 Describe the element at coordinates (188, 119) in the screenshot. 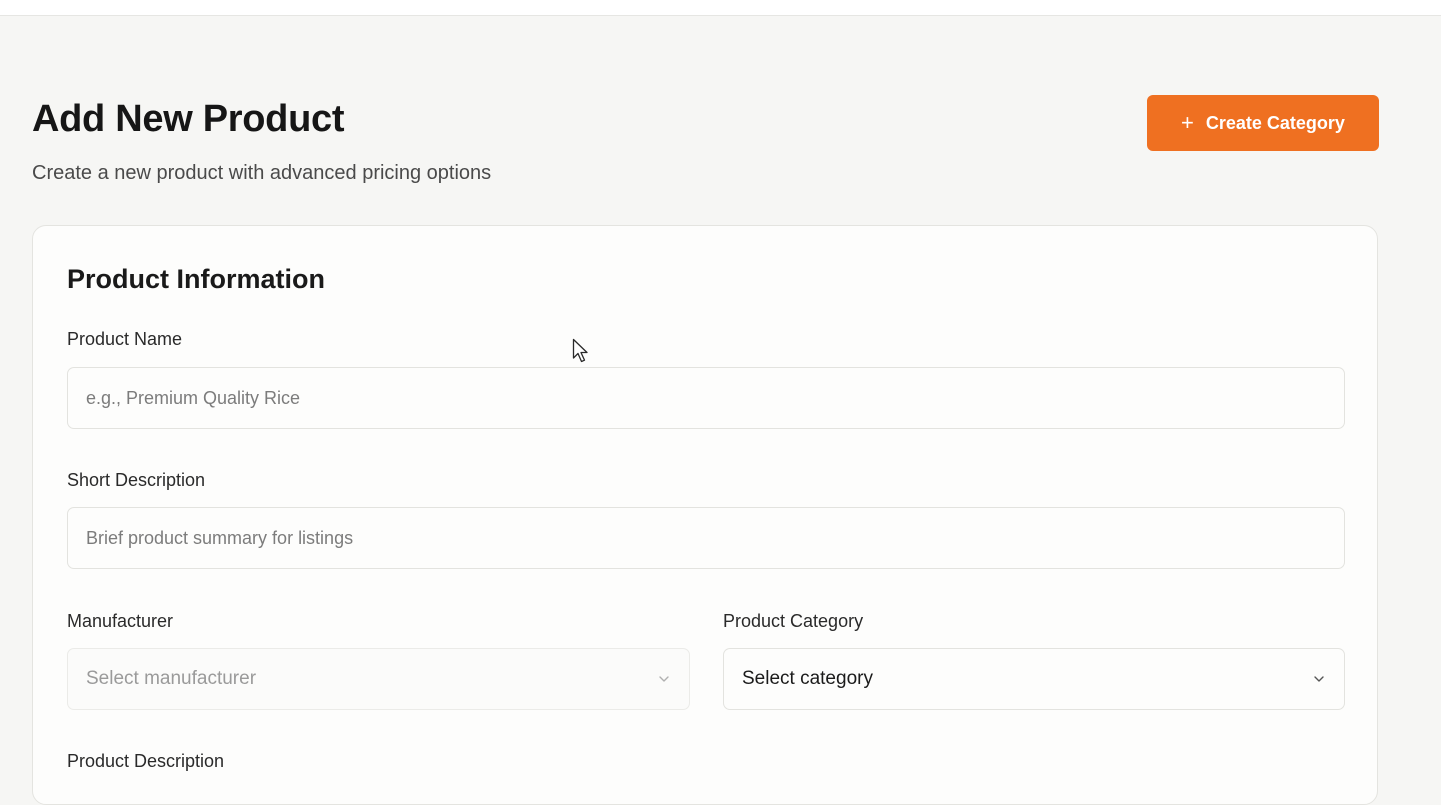

I see `page-title: Add New Product` at that location.